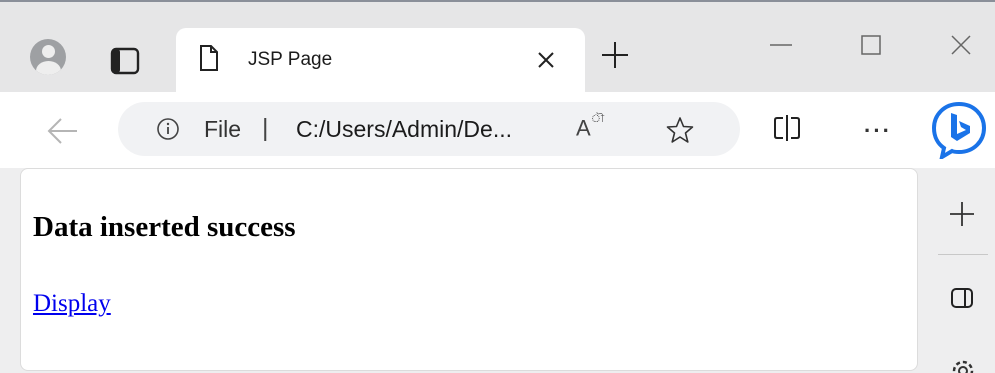  Describe the element at coordinates (380, 61) in the screenshot. I see `active-tab: JSP Page` at that location.